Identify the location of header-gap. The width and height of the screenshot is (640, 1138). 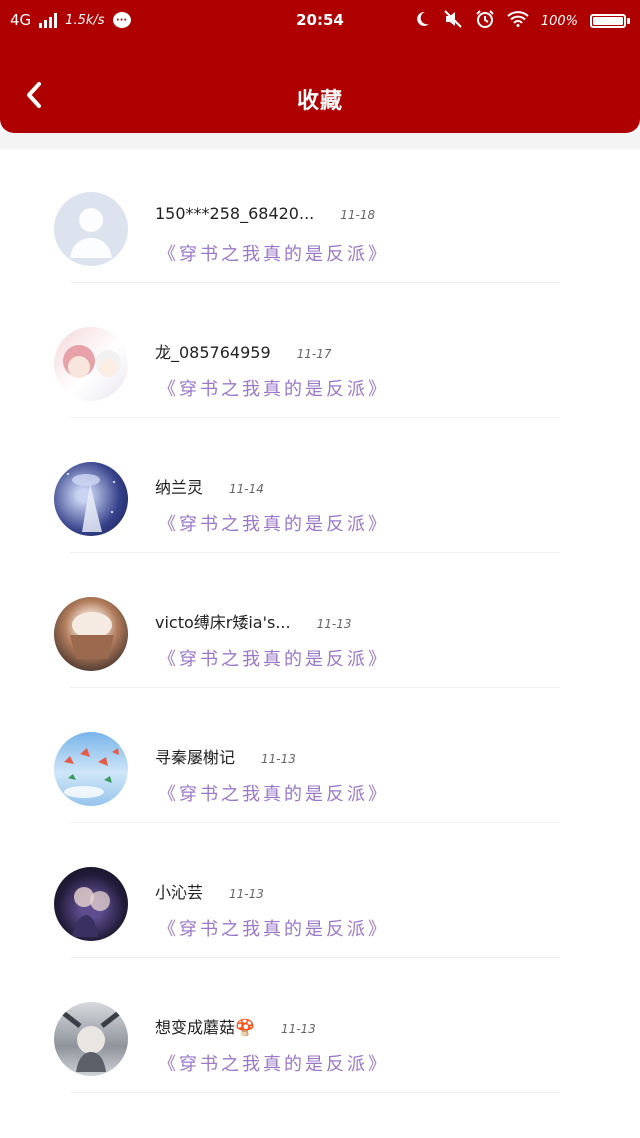
(320, 141).